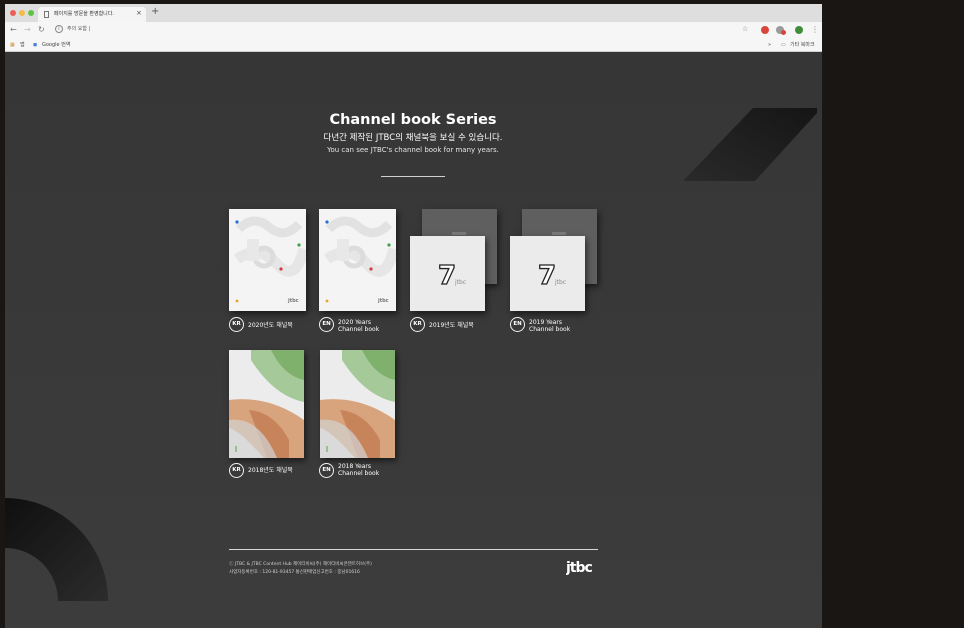  Describe the element at coordinates (56, 549) in the screenshot. I see `quarter-arc-decoration` at that location.